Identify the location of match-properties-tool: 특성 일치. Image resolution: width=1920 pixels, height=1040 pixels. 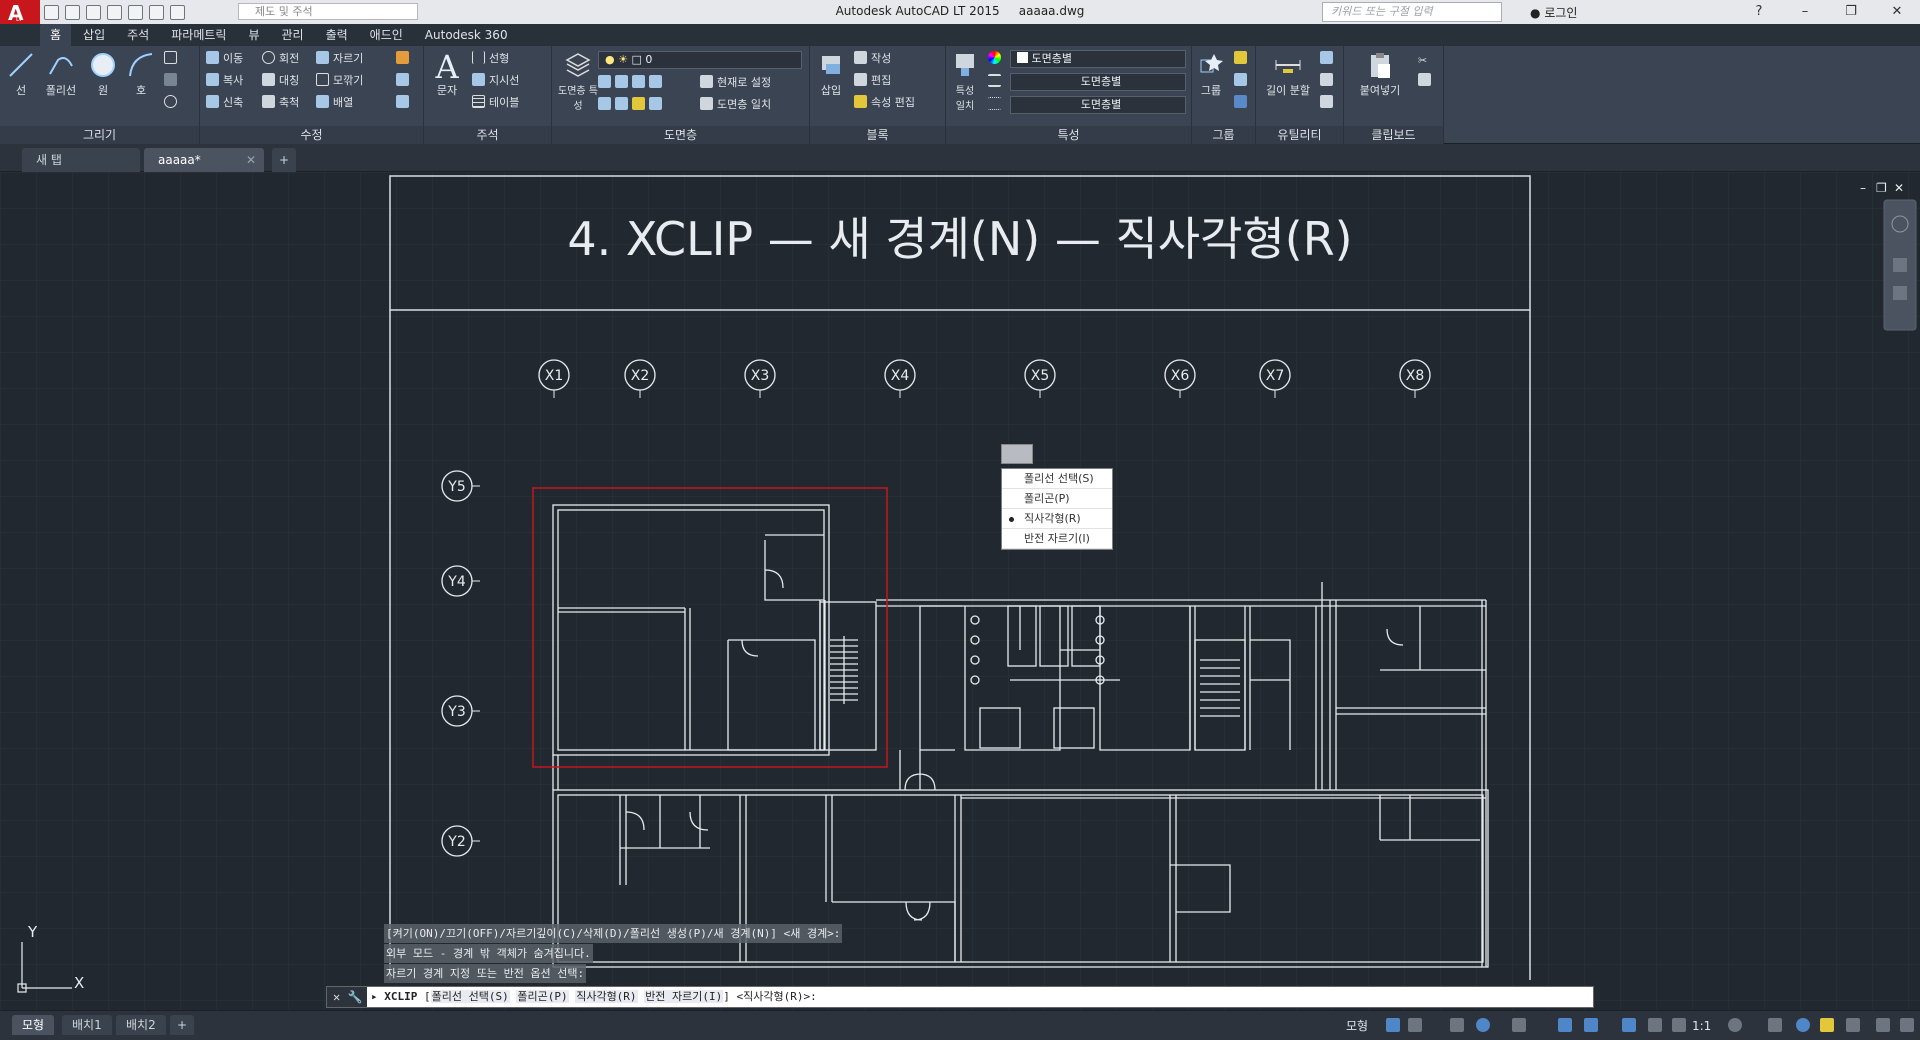
(965, 81).